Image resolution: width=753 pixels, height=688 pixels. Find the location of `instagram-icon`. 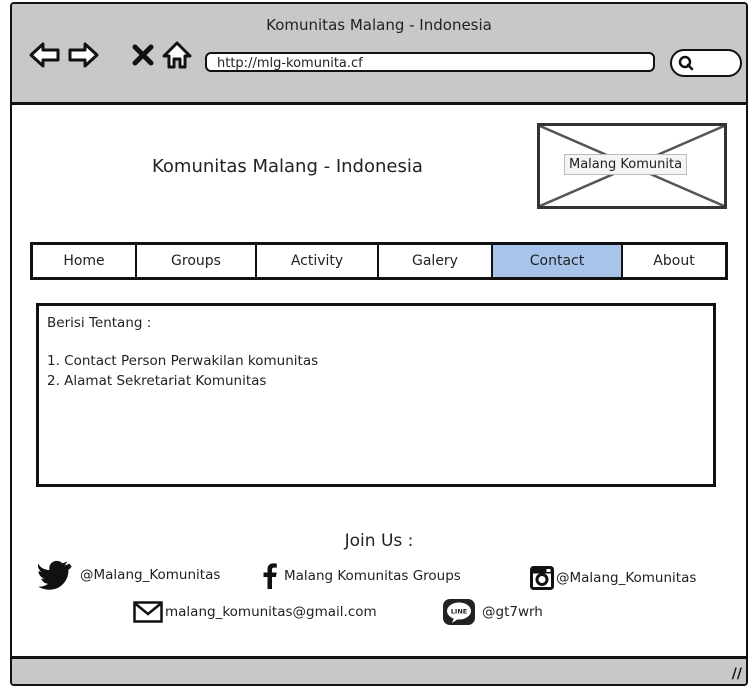

instagram-icon is located at coordinates (542, 578).